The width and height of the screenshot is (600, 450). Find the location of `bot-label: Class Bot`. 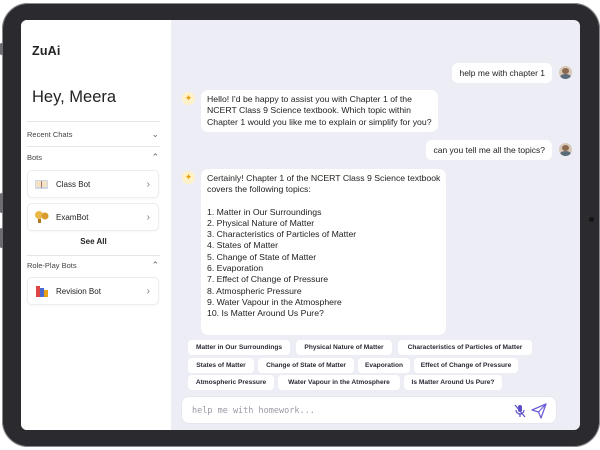

bot-label: Class Bot is located at coordinates (73, 184).